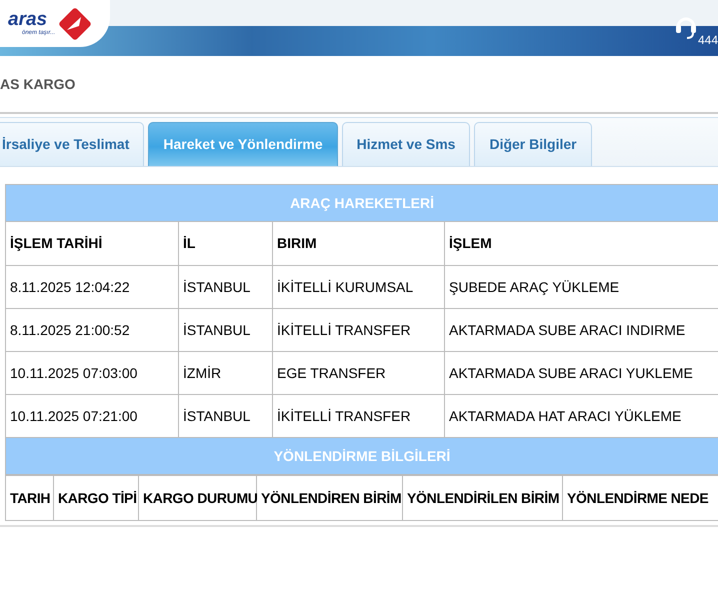 The width and height of the screenshot is (718, 609). Describe the element at coordinates (482, 498) in the screenshot. I see `column-header: YÖNLENDİRİLEN BİRİM` at that location.